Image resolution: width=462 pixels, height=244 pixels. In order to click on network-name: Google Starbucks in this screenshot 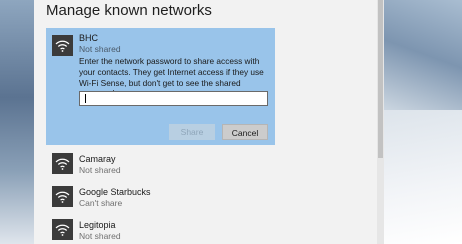, I will do `click(115, 192)`.